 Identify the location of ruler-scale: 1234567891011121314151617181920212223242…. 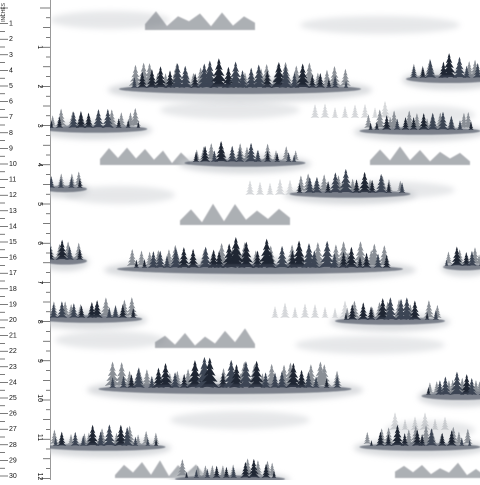
(25, 240).